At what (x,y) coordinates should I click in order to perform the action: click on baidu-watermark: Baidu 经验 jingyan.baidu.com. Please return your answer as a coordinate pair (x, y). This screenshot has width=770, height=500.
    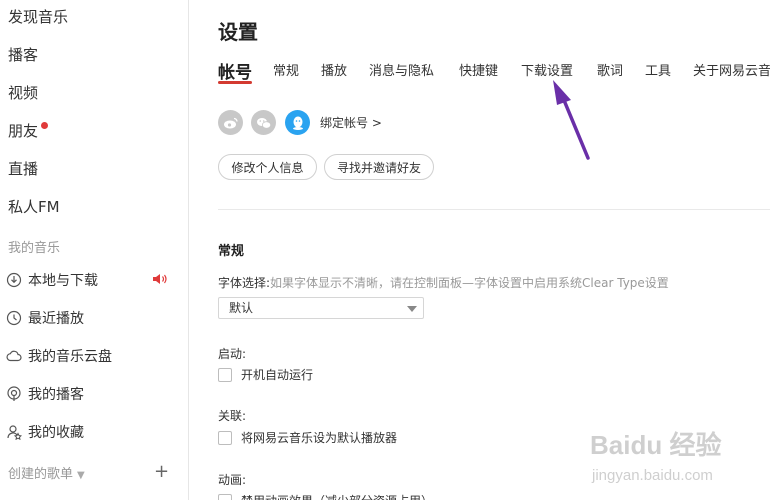
    Looking at the image, I should click on (675, 452).